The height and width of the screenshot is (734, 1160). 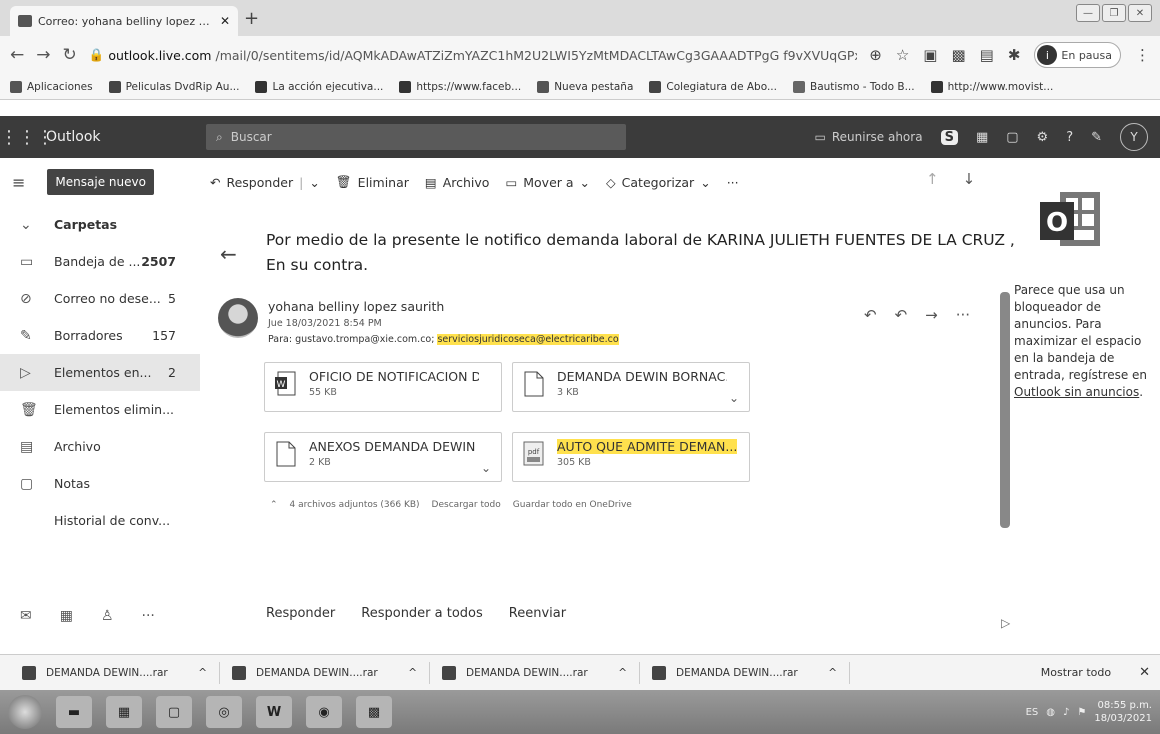 What do you see at coordinates (100, 298) in the screenshot?
I see `folder-item: ⊘ Correo no dese... 5` at bounding box center [100, 298].